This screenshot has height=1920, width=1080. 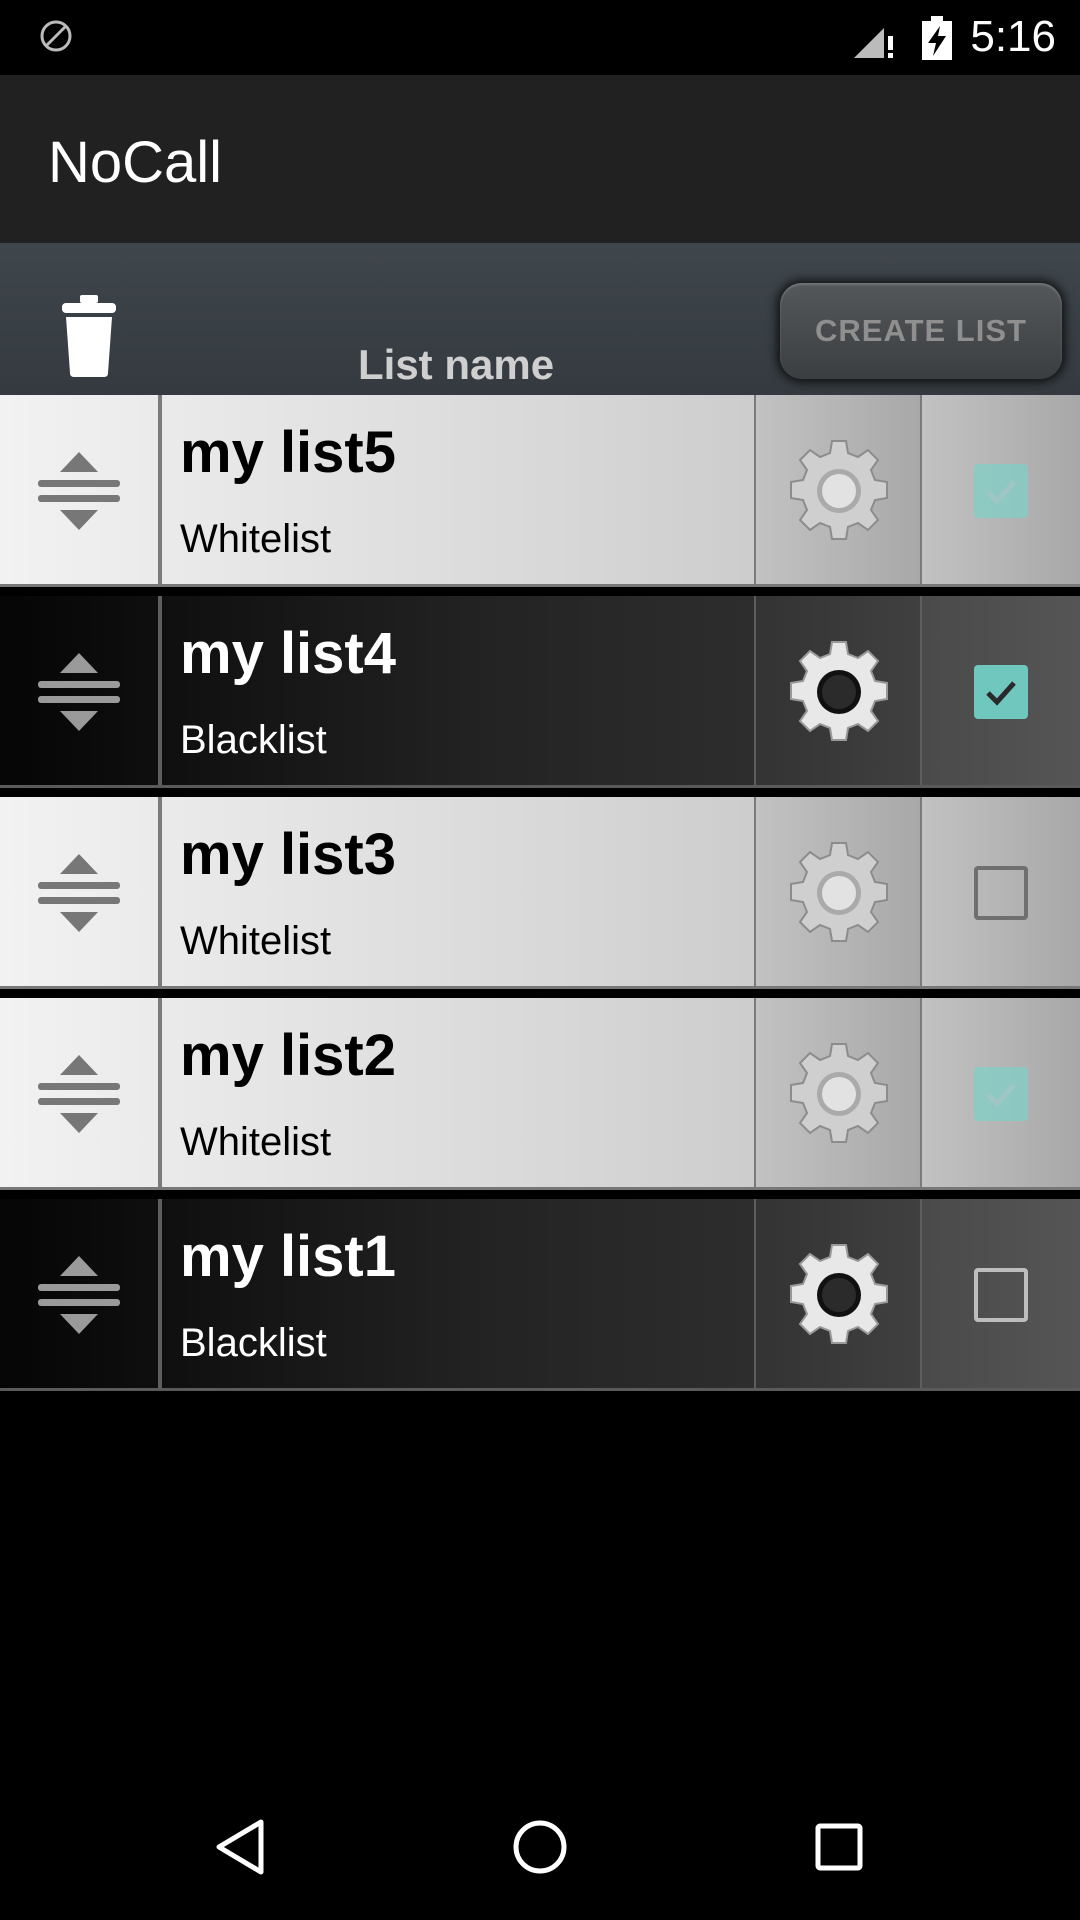 I want to click on list-row: my list3 Whitelist, so click(x=540, y=893).